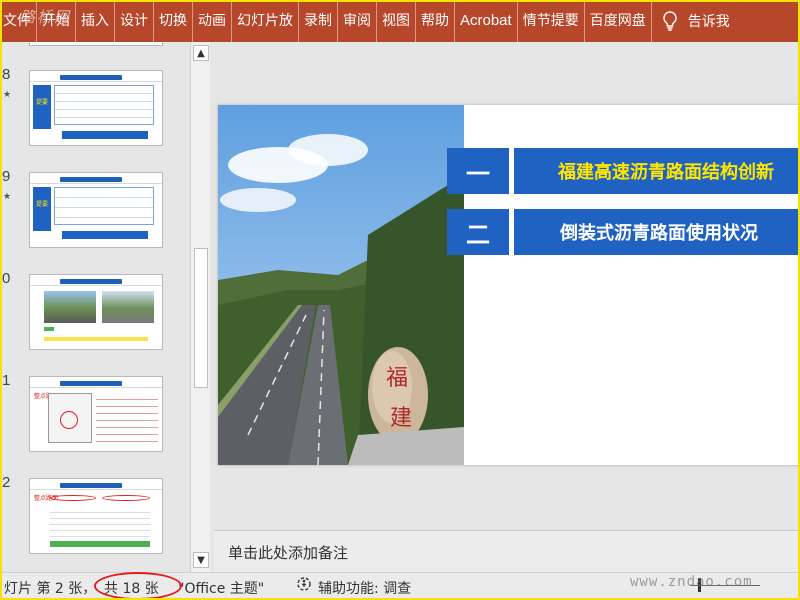 The image size is (800, 600). Describe the element at coordinates (201, 318) in the screenshot. I see `scrollbar-thumb` at that location.